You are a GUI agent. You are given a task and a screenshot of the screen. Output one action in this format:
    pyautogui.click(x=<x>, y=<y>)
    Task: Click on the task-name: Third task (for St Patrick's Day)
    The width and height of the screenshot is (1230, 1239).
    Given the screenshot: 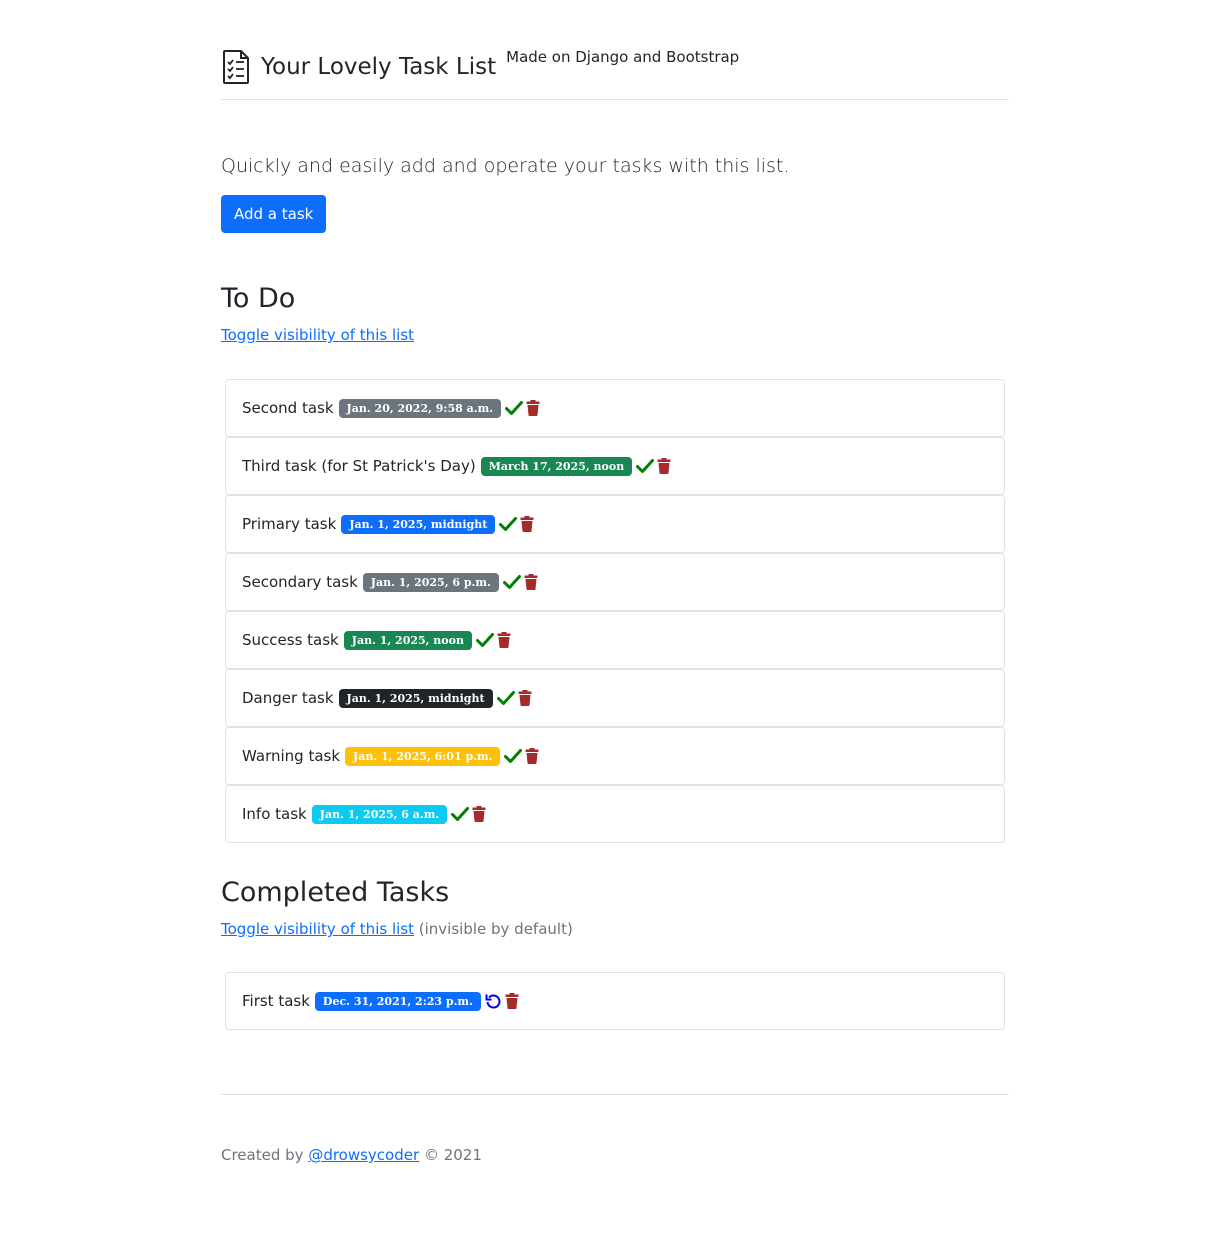 What is the action you would take?
    pyautogui.click(x=359, y=466)
    